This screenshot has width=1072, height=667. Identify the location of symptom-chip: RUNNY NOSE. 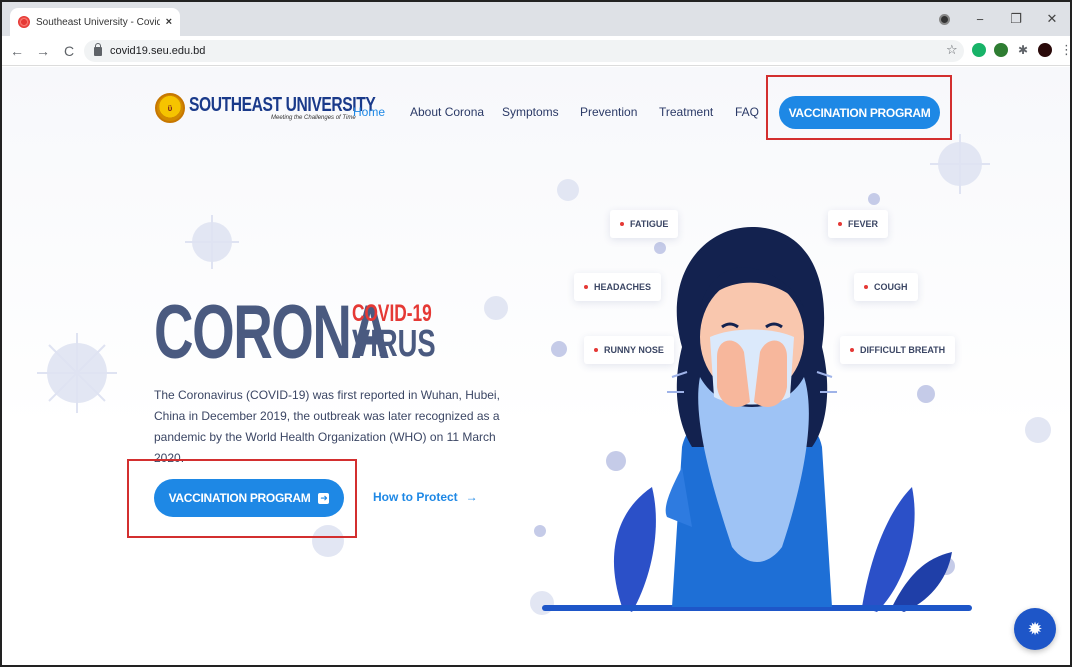
(629, 350).